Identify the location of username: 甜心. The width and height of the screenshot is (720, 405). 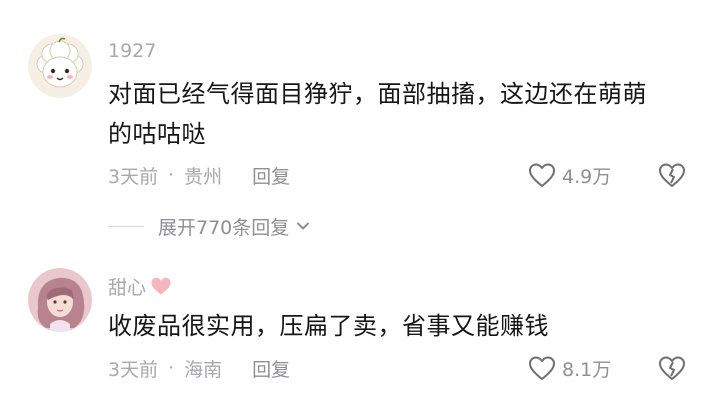
(140, 286).